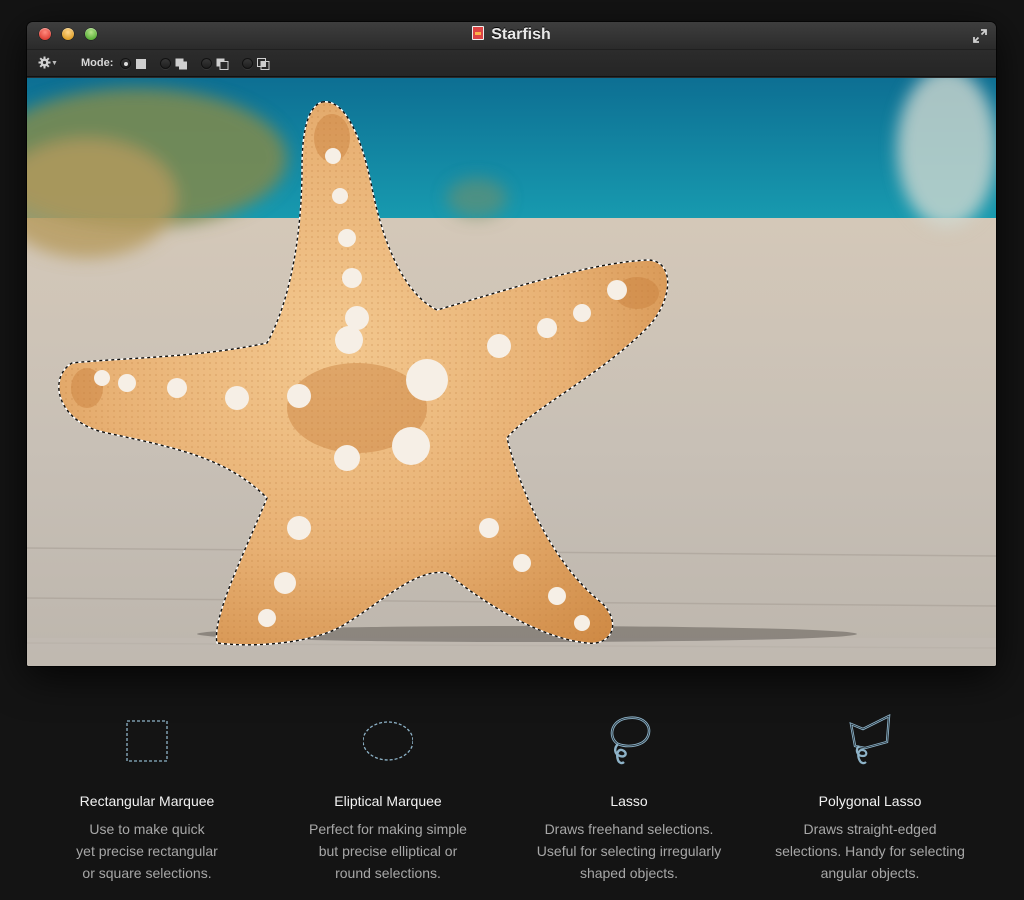 The height and width of the screenshot is (900, 1024). Describe the element at coordinates (147, 741) in the screenshot. I see `rectangular-marquee-icon` at that location.